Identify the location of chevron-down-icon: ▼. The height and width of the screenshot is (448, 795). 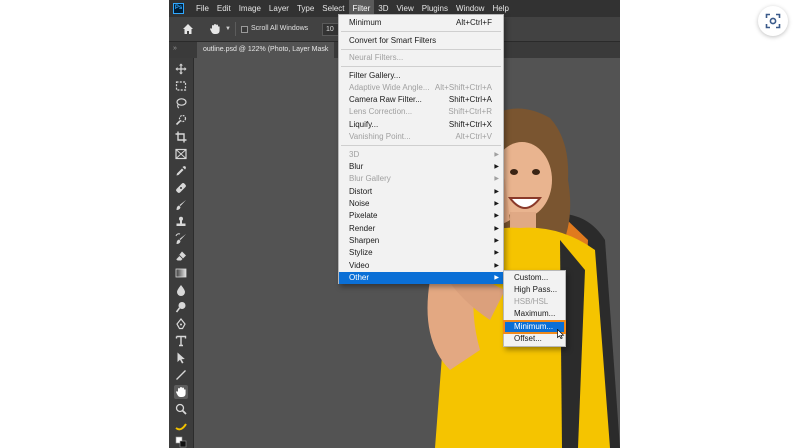
(228, 29).